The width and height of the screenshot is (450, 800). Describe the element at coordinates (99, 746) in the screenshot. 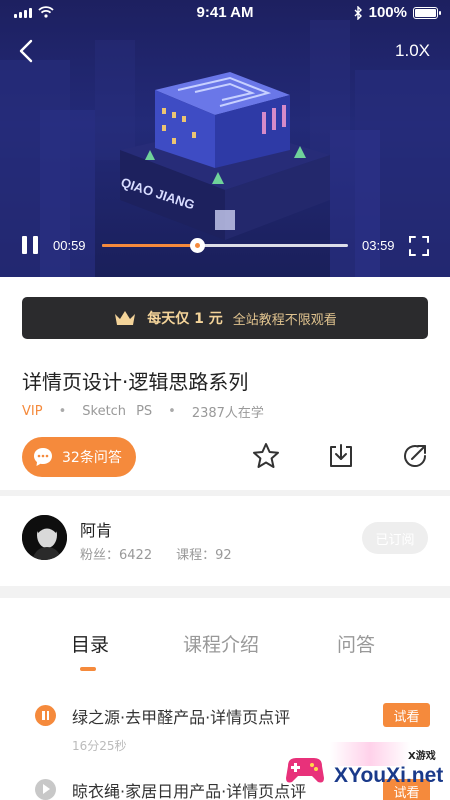

I see `lesson-duration: 16分25秒` at that location.